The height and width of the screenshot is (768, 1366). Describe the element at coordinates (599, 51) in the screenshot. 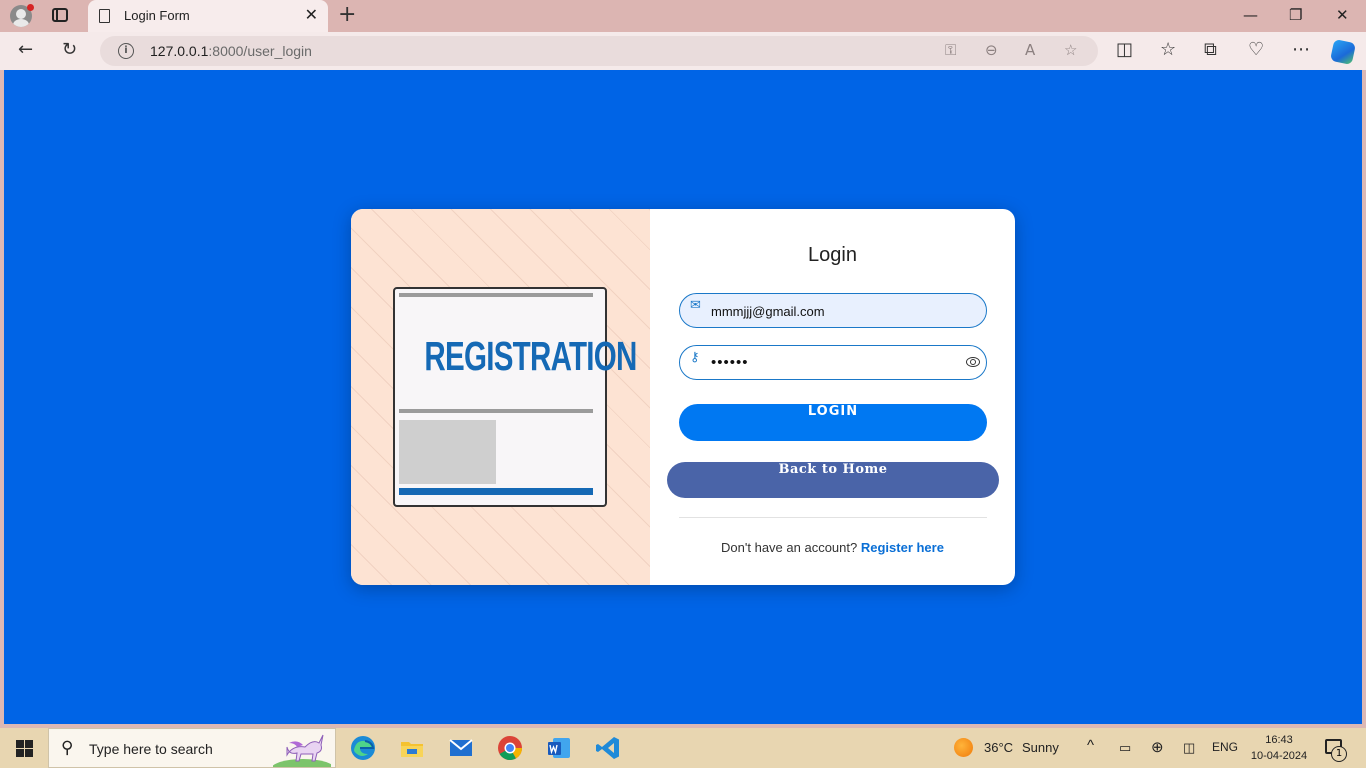

I see `address-bar: i 127.0.0.1:8000/user_login ⚿ ⊖ A ☆` at that location.